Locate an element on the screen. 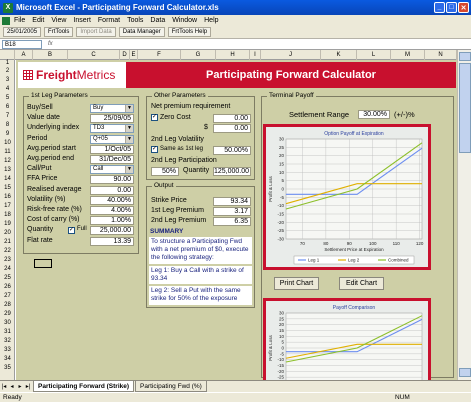 This screenshot has height=402, width=471. row-header: 4 is located at coordinates (7, 88).